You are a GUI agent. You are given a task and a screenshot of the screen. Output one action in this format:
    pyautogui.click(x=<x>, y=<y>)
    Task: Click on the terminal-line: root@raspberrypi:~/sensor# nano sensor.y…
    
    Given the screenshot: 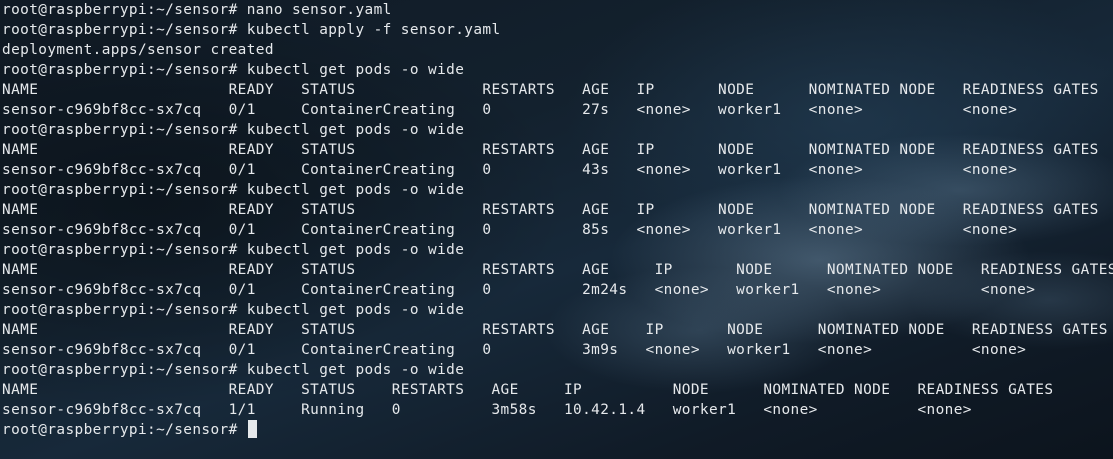 What is the action you would take?
    pyautogui.click(x=197, y=10)
    